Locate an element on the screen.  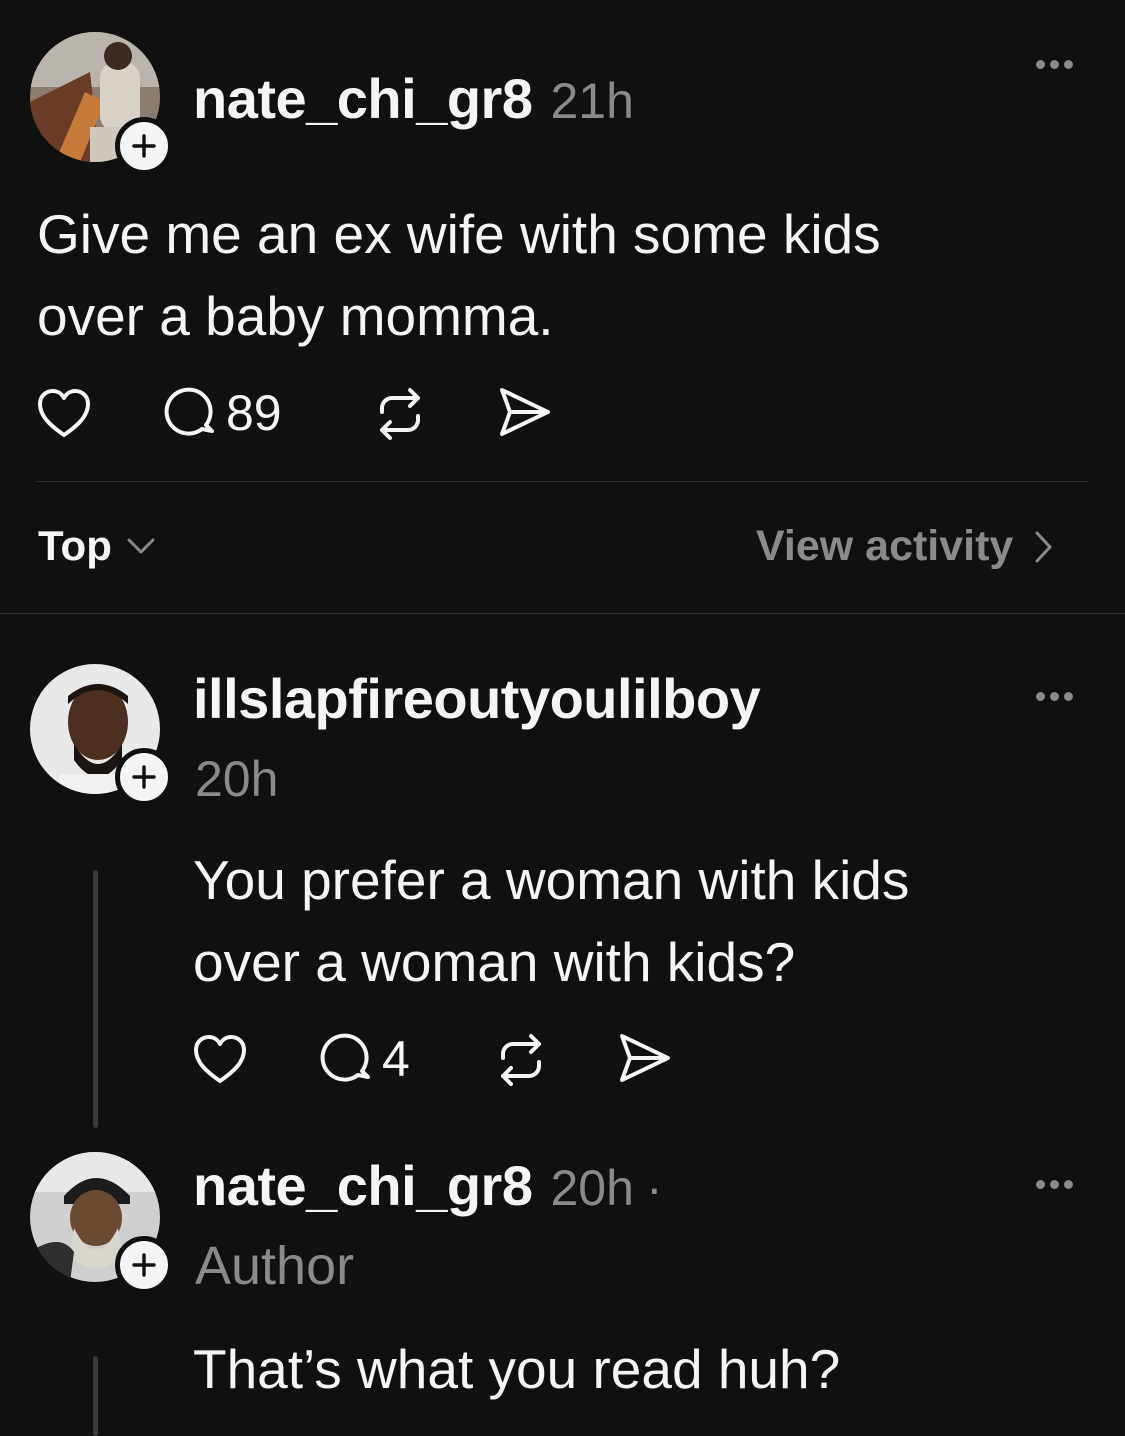
reply-button: 4 is located at coordinates (364, 1059).